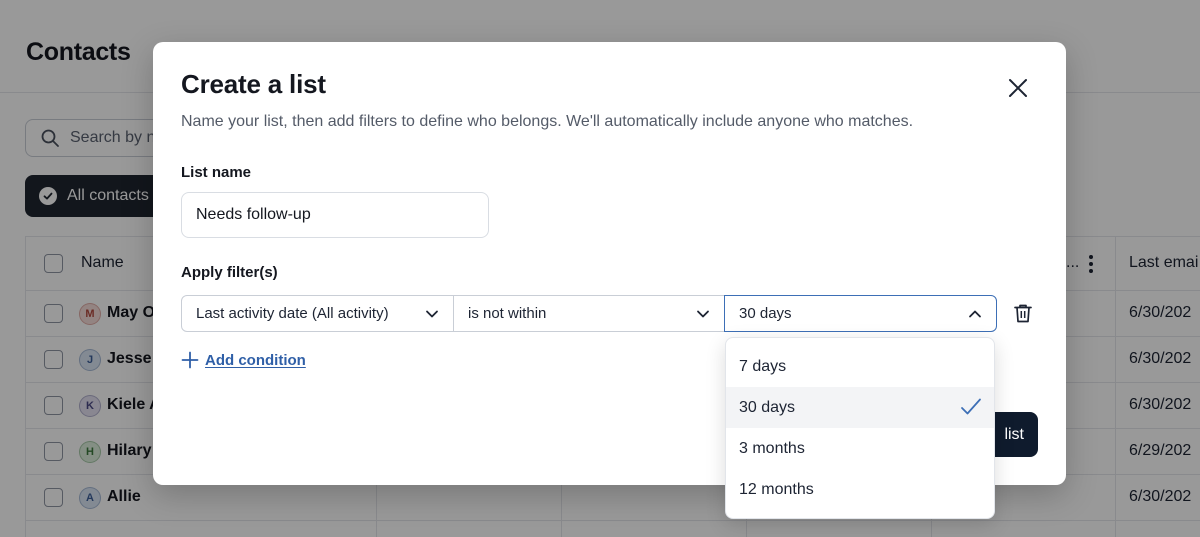  Describe the element at coordinates (975, 314) in the screenshot. I see `chevron-up-icon` at that location.